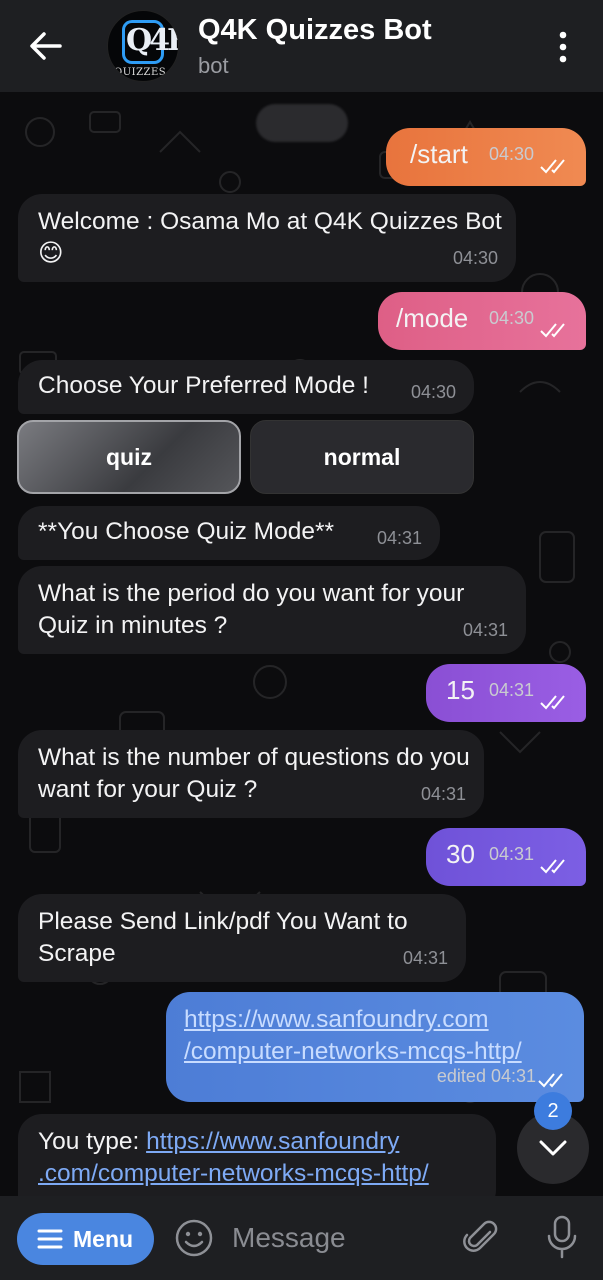  Describe the element at coordinates (315, 30) in the screenshot. I see `chat-title: Q4K Quizzes Bot` at that location.